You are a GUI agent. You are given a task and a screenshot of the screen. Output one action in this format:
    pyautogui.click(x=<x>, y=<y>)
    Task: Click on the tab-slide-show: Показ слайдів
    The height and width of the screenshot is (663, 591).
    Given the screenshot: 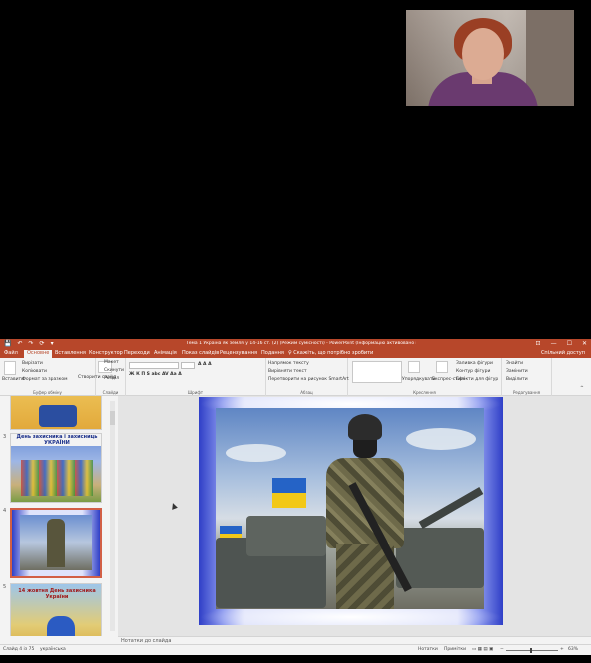 What is the action you would take?
    pyautogui.click(x=200, y=353)
    